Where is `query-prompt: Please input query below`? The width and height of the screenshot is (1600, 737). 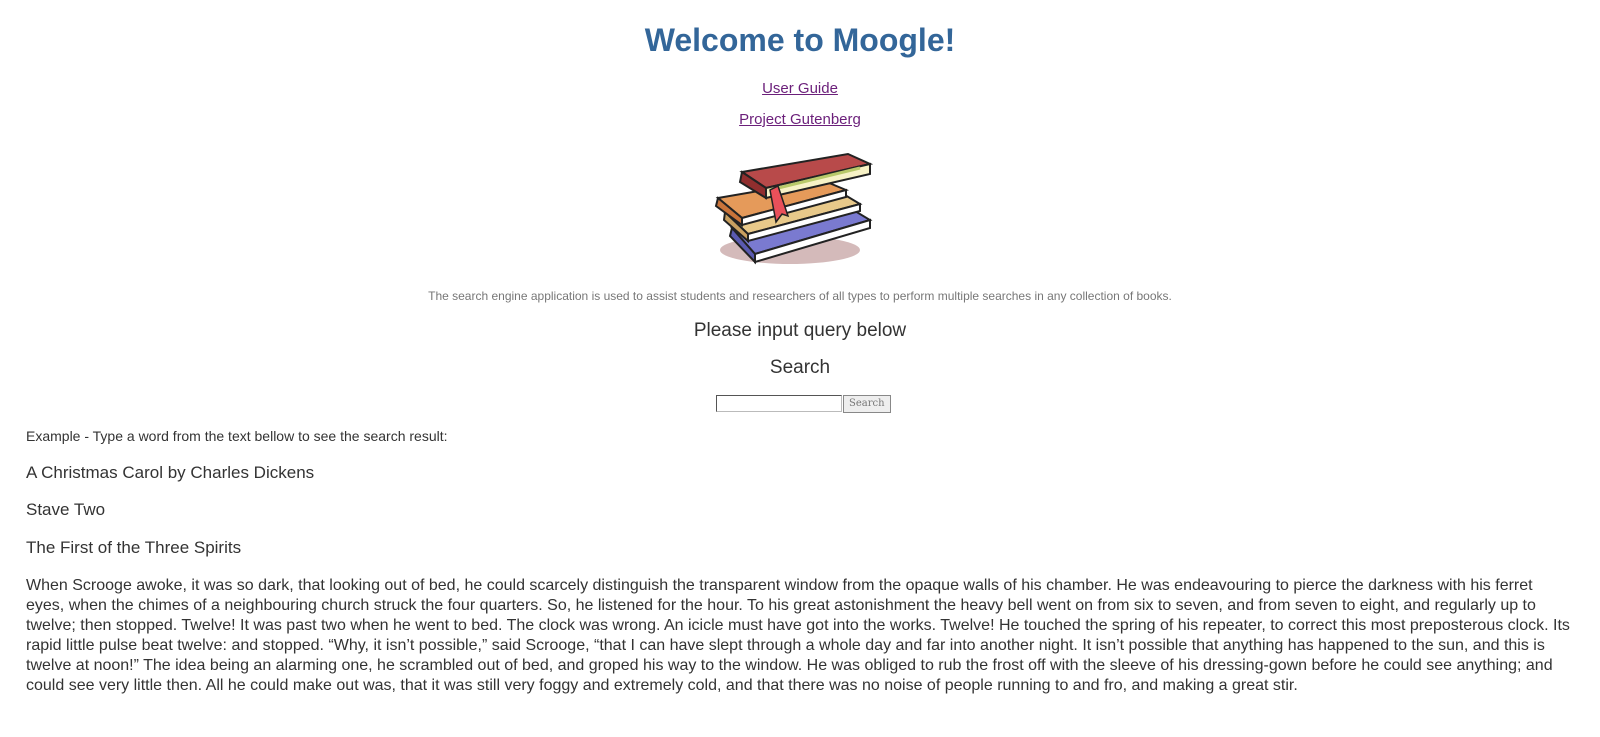 query-prompt: Please input query below is located at coordinates (800, 330).